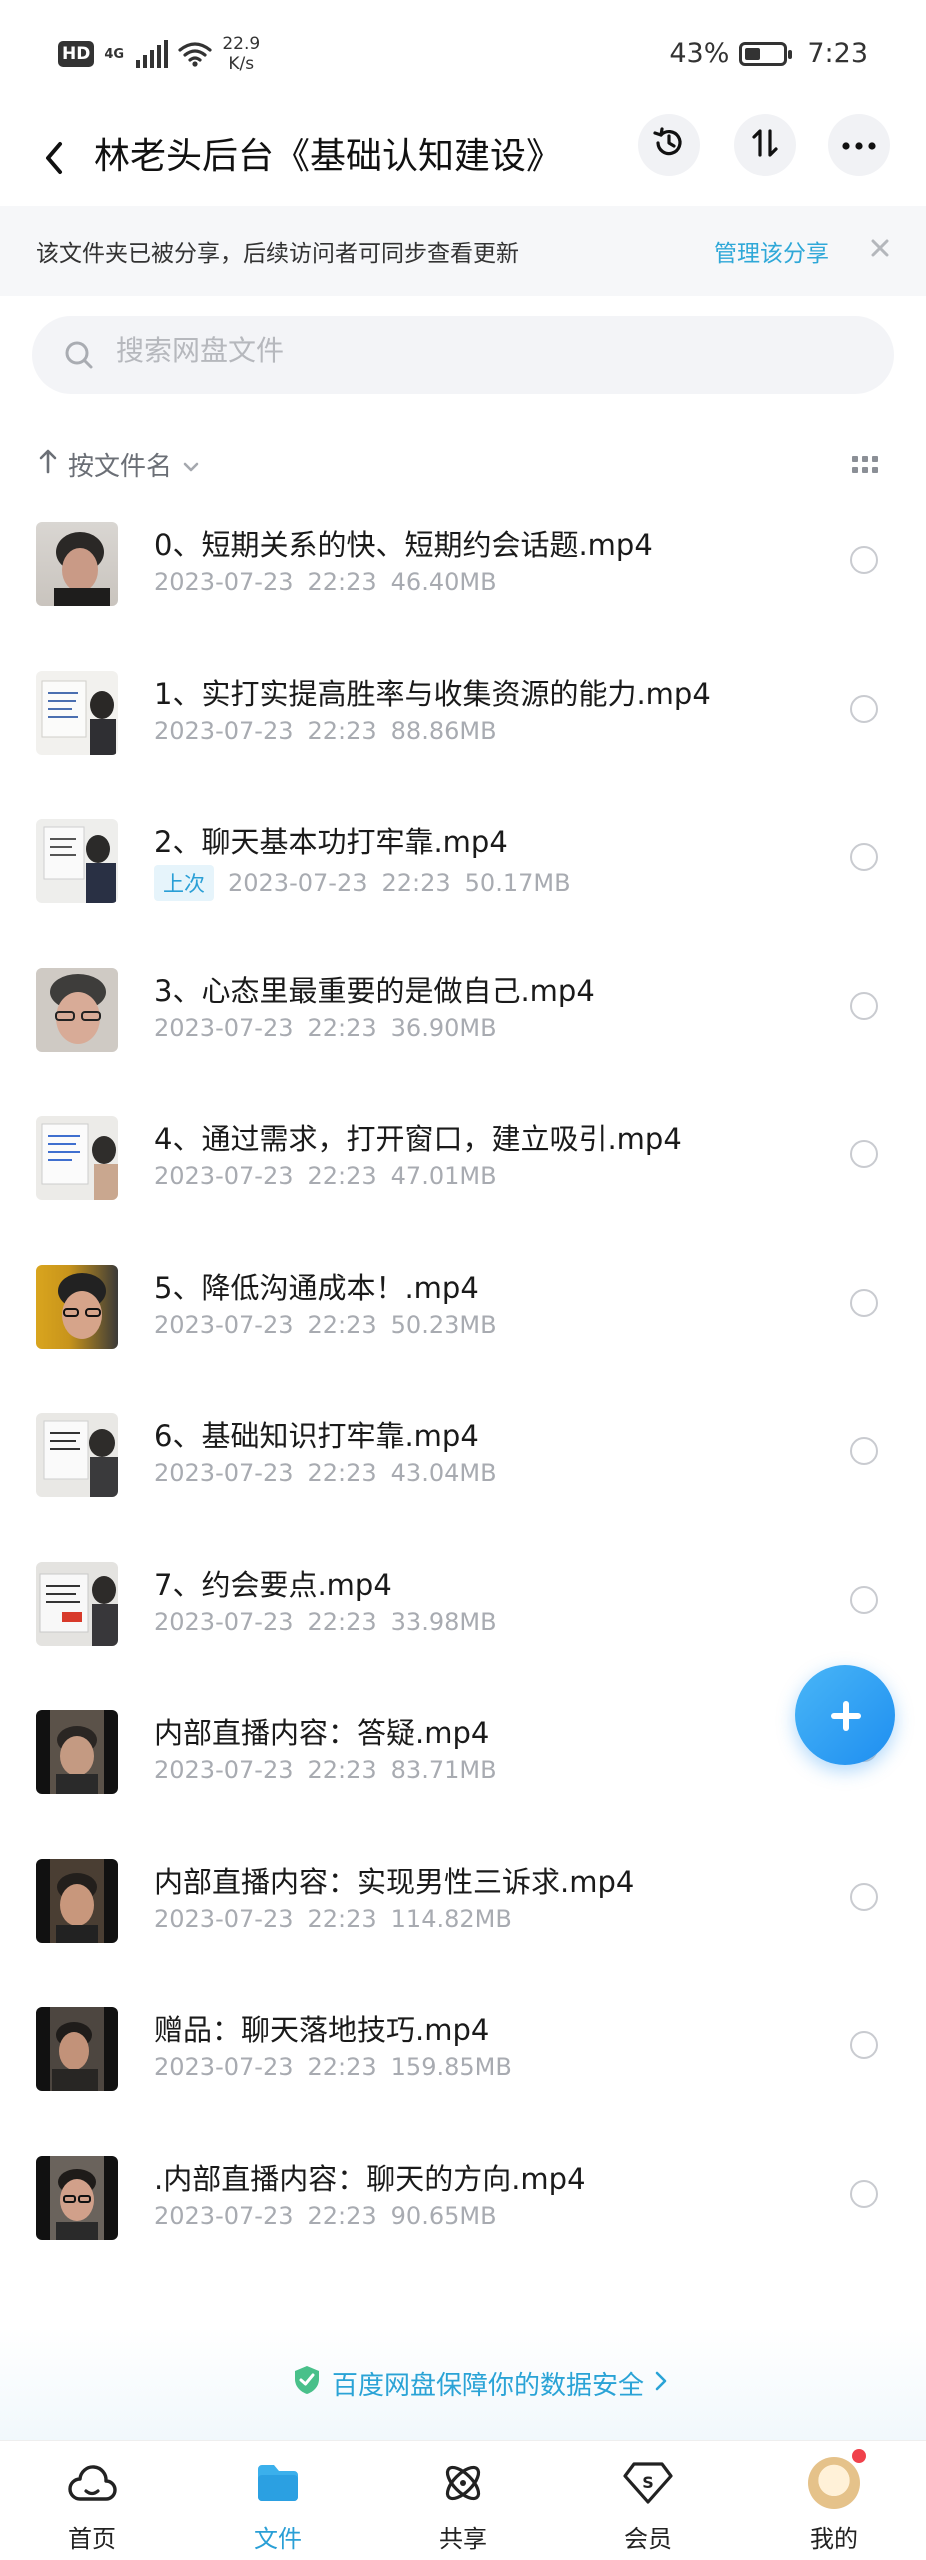 The width and height of the screenshot is (926, 2560). I want to click on sort-label: 按文件名, so click(120, 467).